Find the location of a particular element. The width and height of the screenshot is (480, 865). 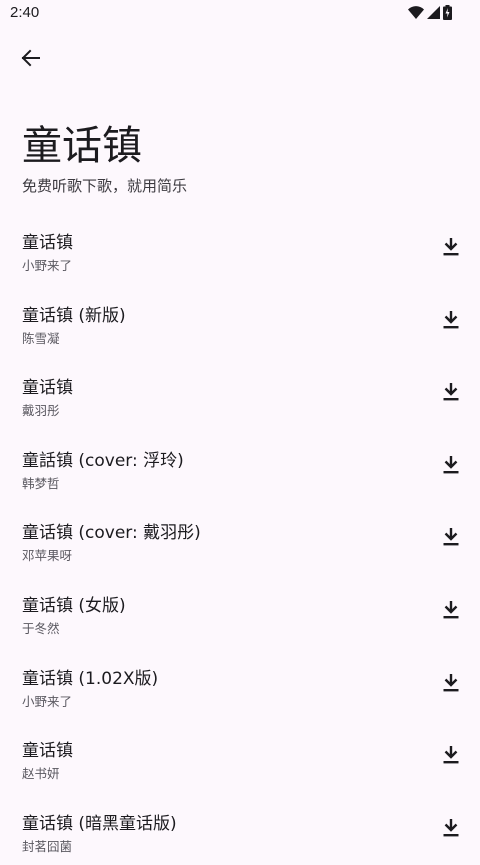

page-title: 童话镇 is located at coordinates (82, 146).